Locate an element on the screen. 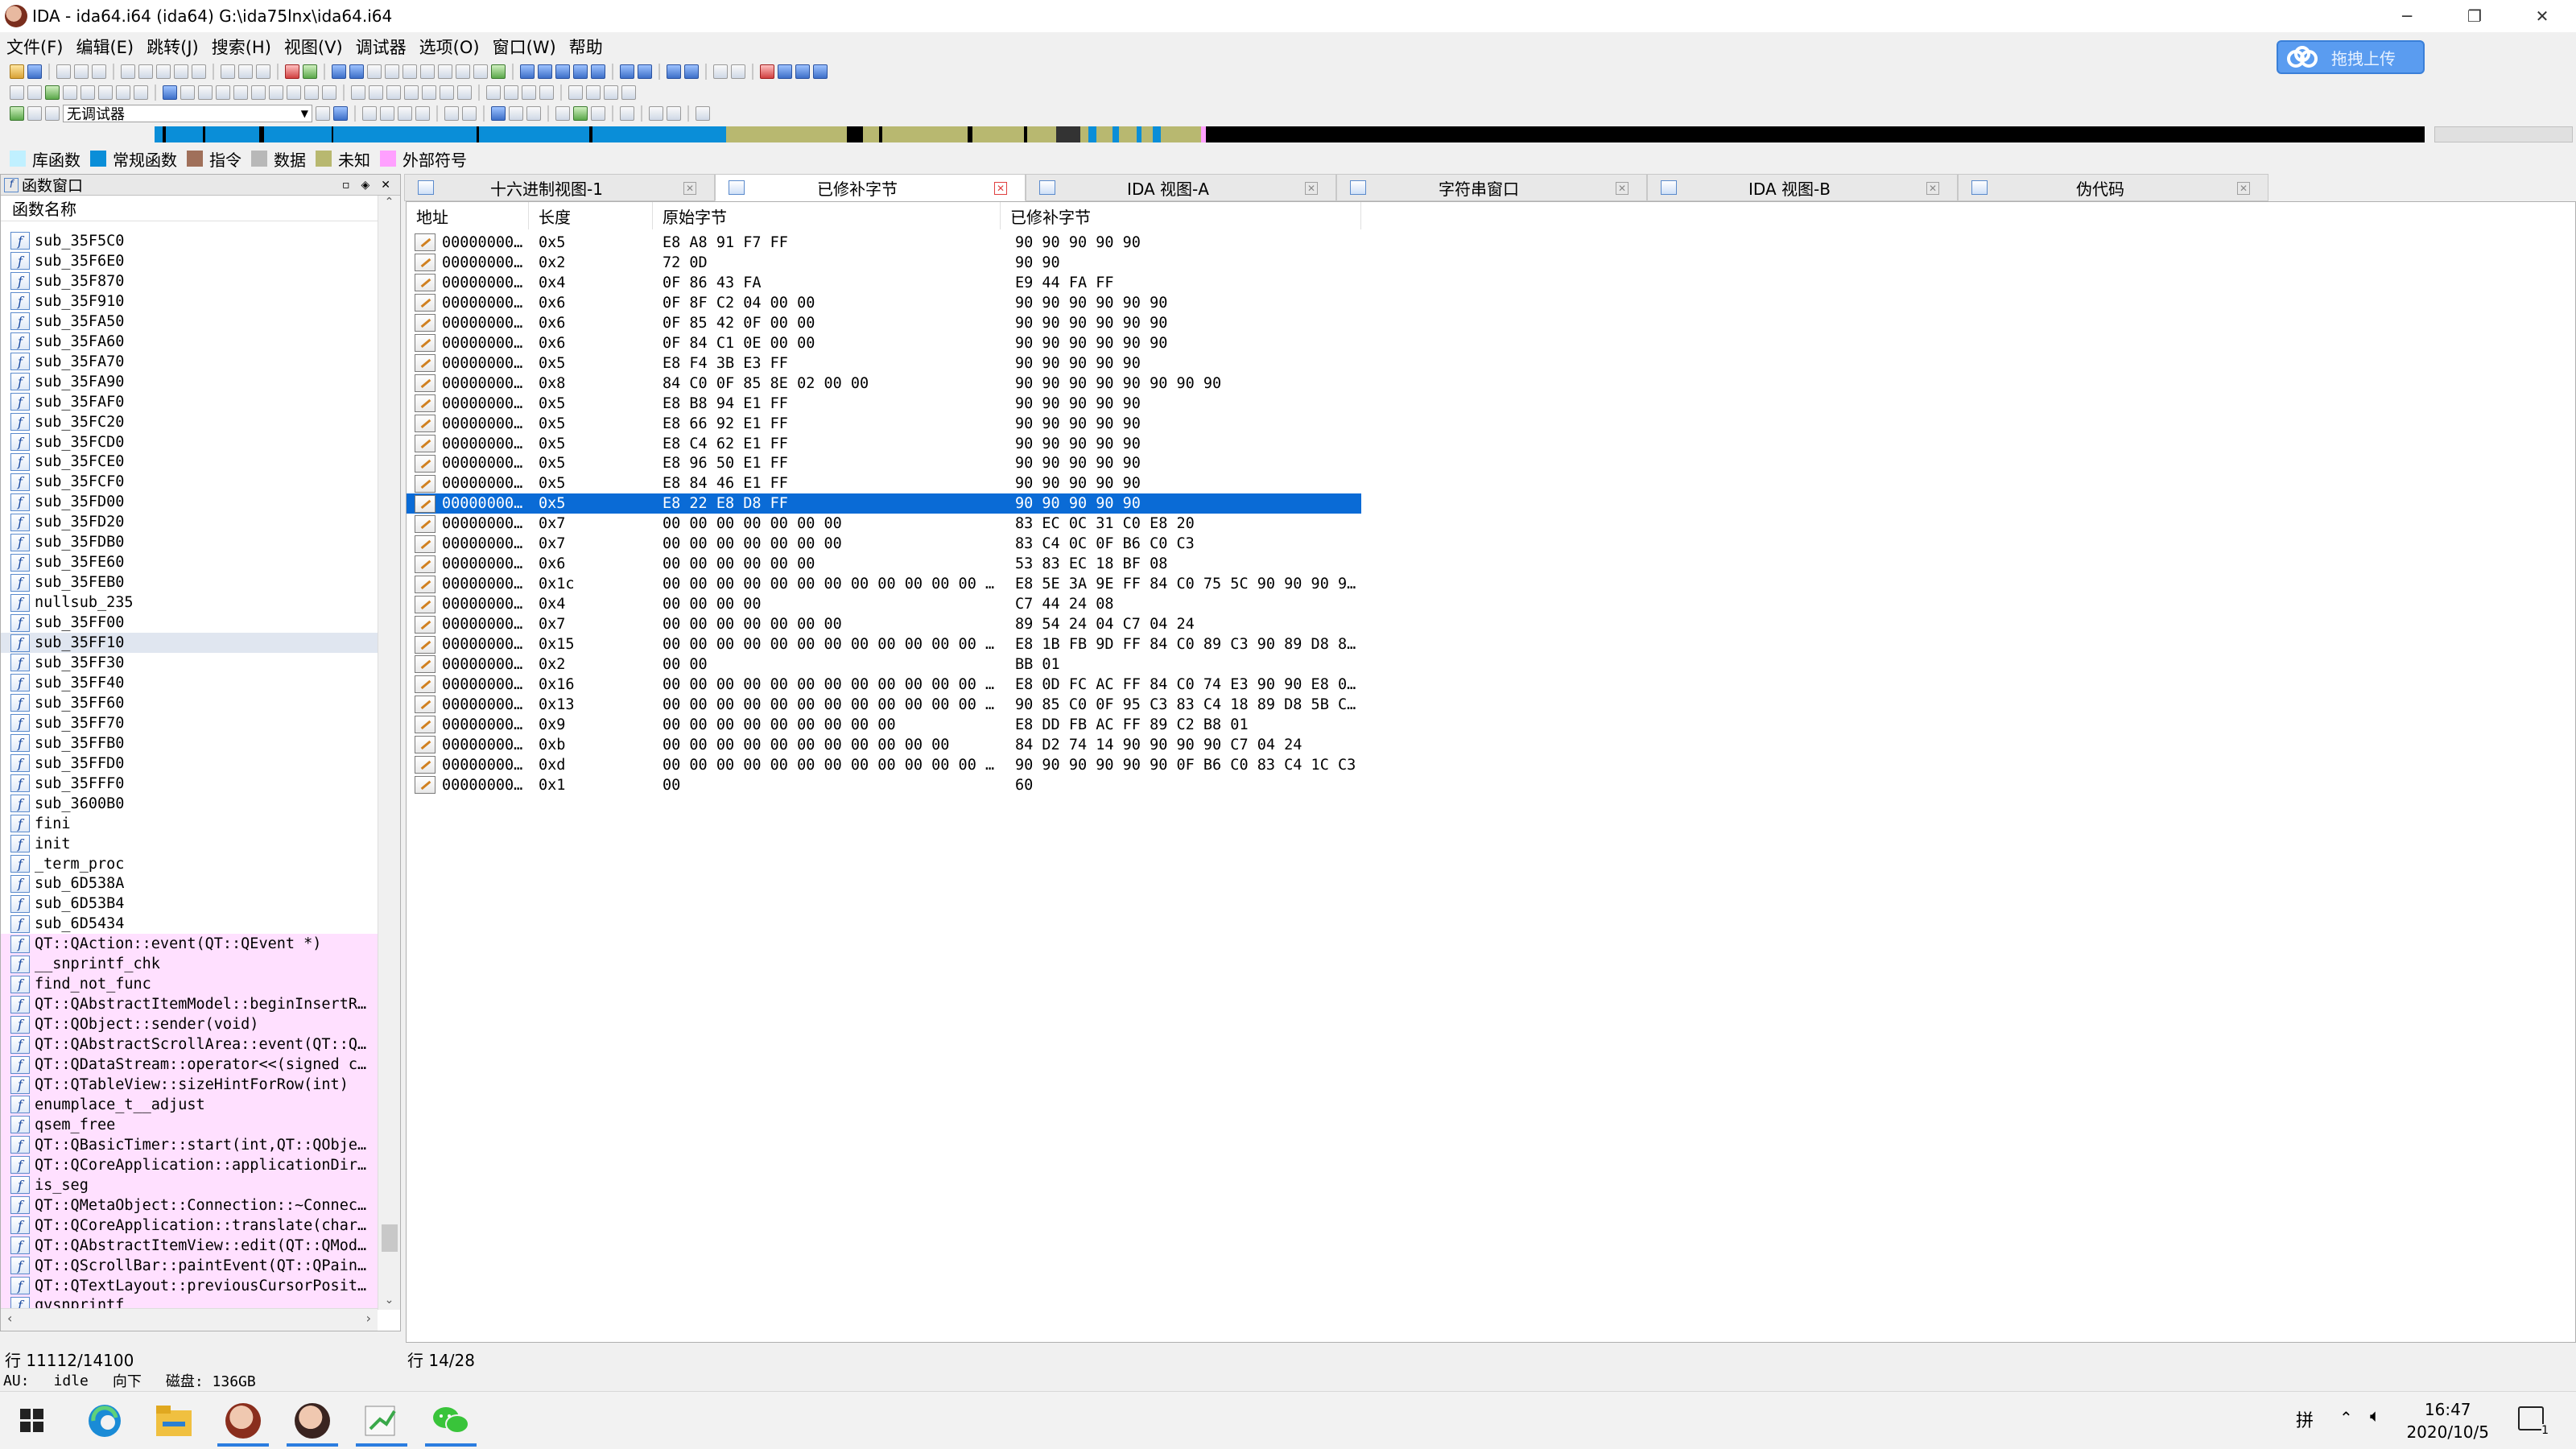 This screenshot has width=2576, height=1449. patched-row: 00000000… 0x5 E8 66 92 E1 FF 90 90 90 90 90 is located at coordinates (884, 424).